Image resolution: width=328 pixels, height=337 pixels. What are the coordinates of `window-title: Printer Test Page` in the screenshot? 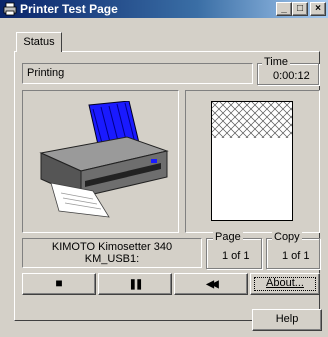 It's located at (69, 9).